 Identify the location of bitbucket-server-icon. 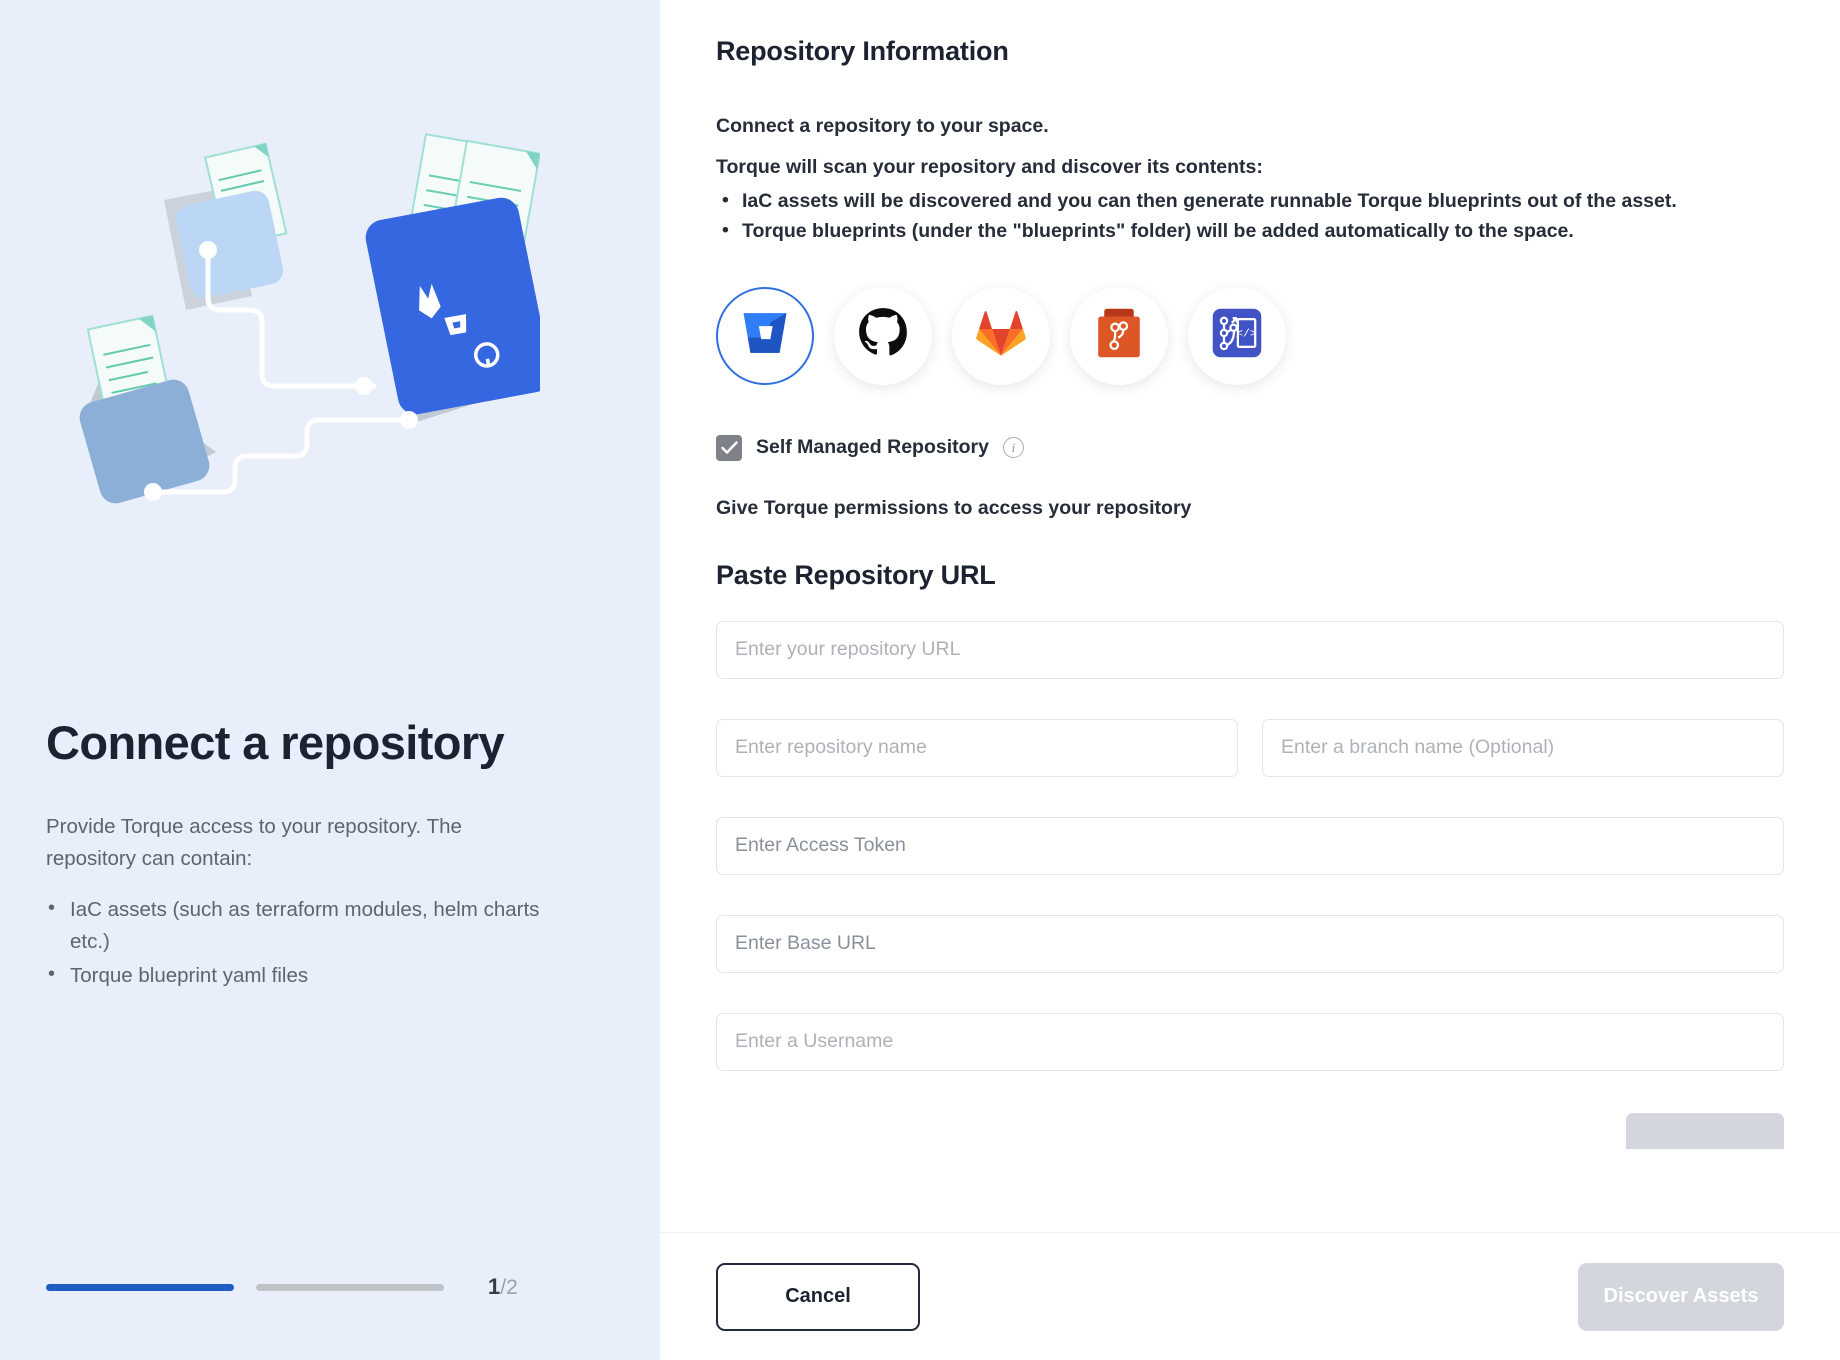
(1119, 335).